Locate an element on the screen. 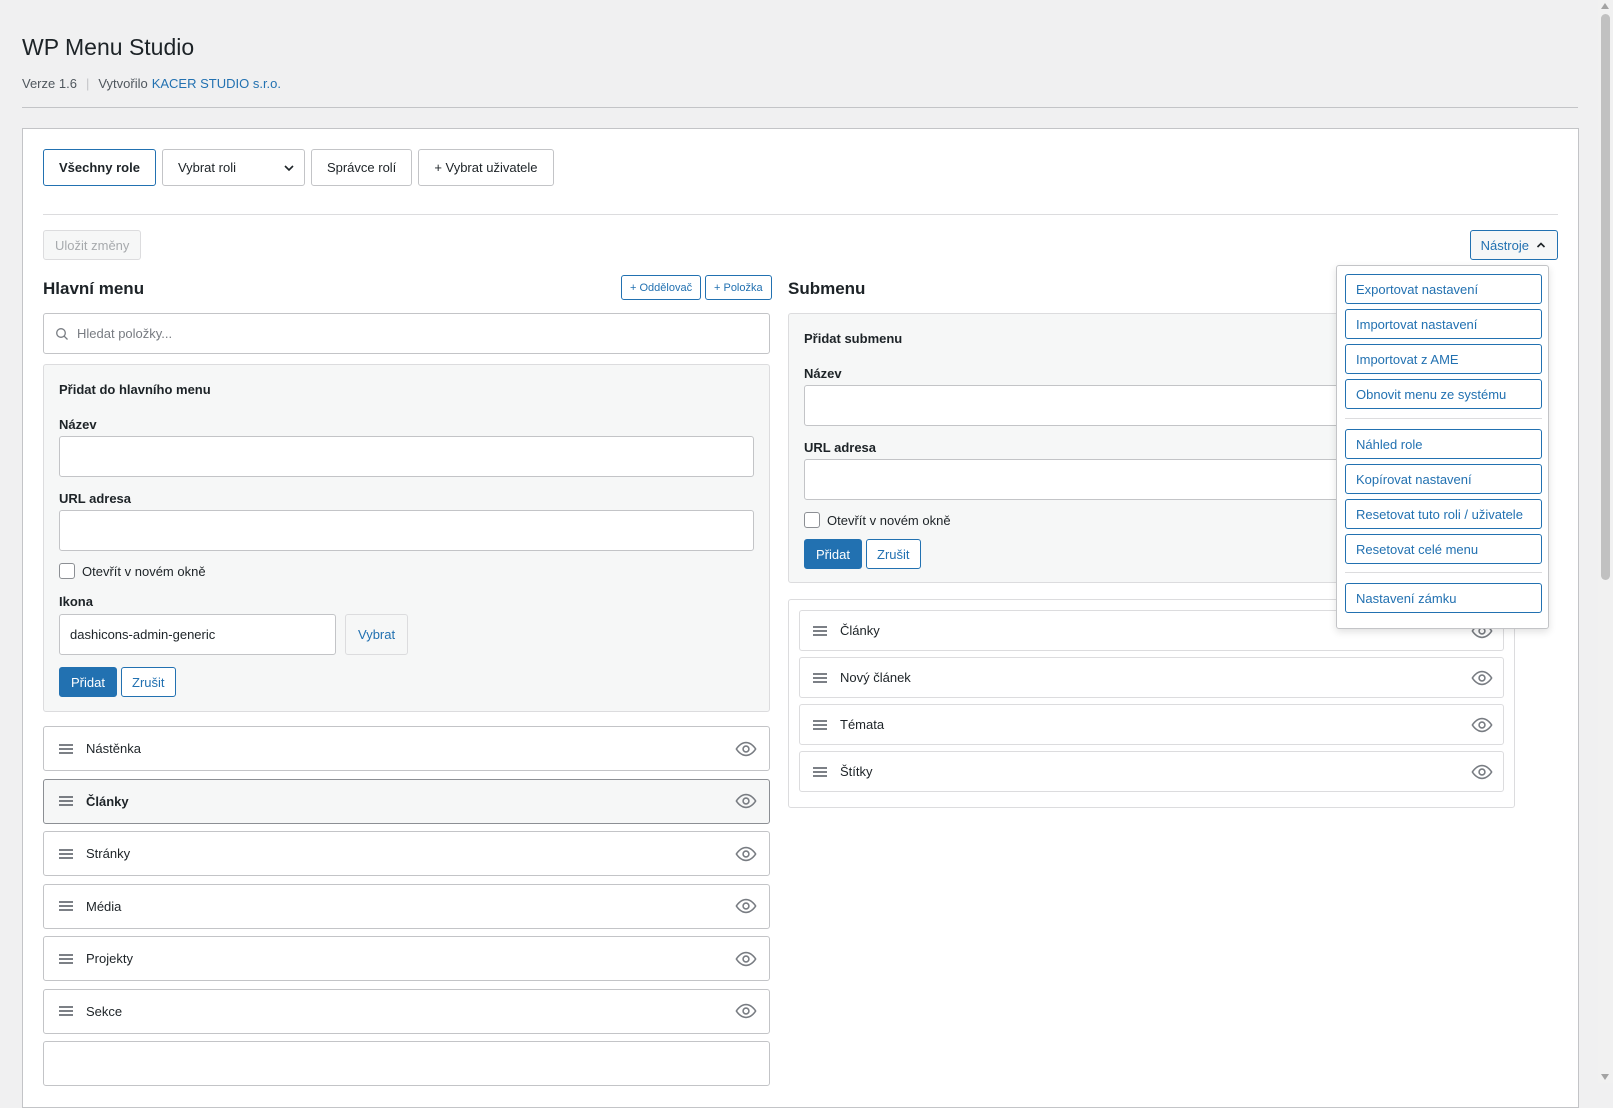 Image resolution: width=1613 pixels, height=1108 pixels. item-label: Články is located at coordinates (107, 801).